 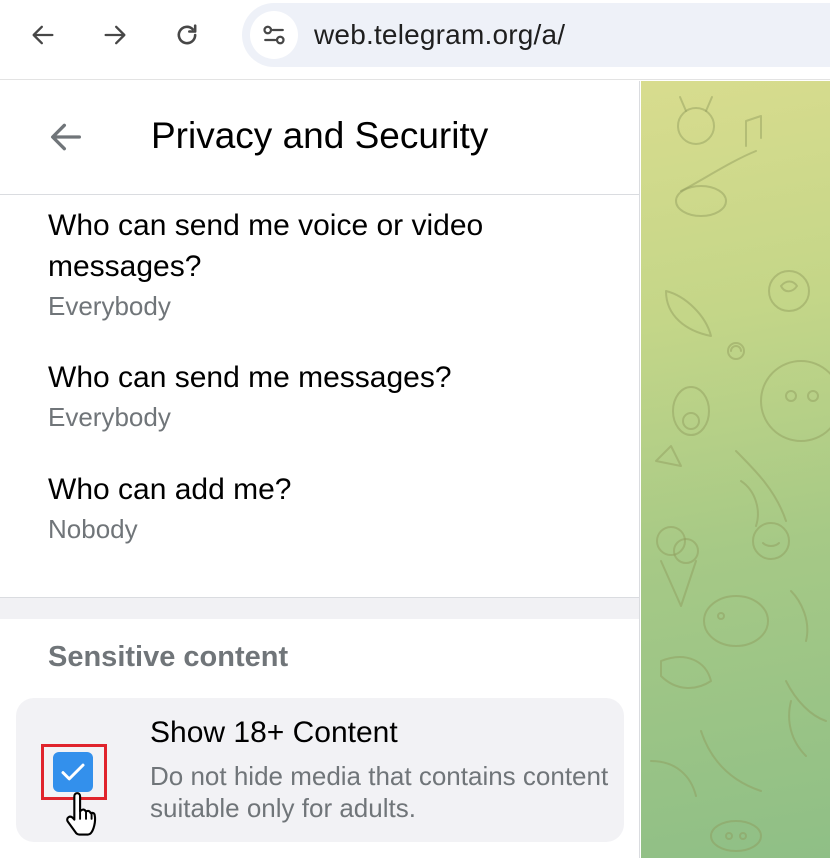 I want to click on browser-forward-button, so click(x=115, y=35).